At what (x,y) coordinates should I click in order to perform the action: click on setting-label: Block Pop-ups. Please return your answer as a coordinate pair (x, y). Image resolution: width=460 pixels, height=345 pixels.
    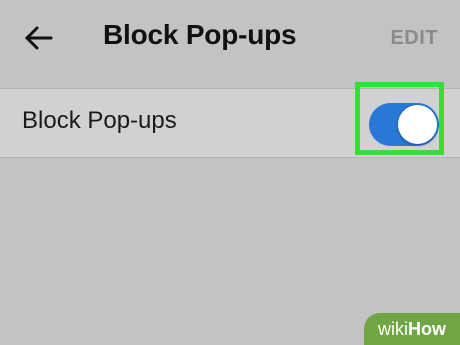
    Looking at the image, I should click on (99, 120).